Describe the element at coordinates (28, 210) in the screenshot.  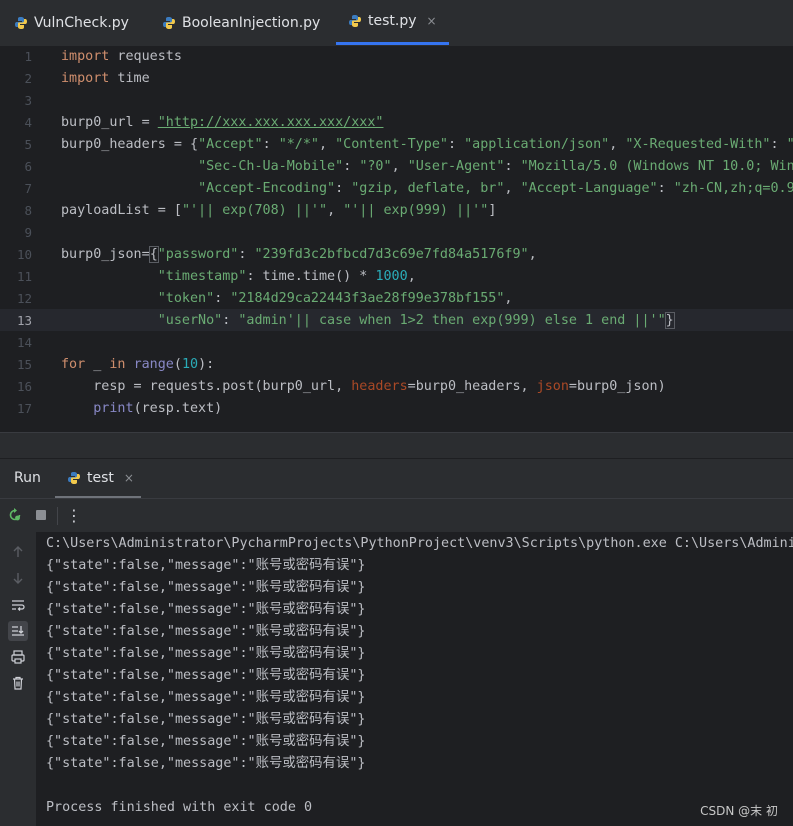
I see `line-number: 8` at that location.